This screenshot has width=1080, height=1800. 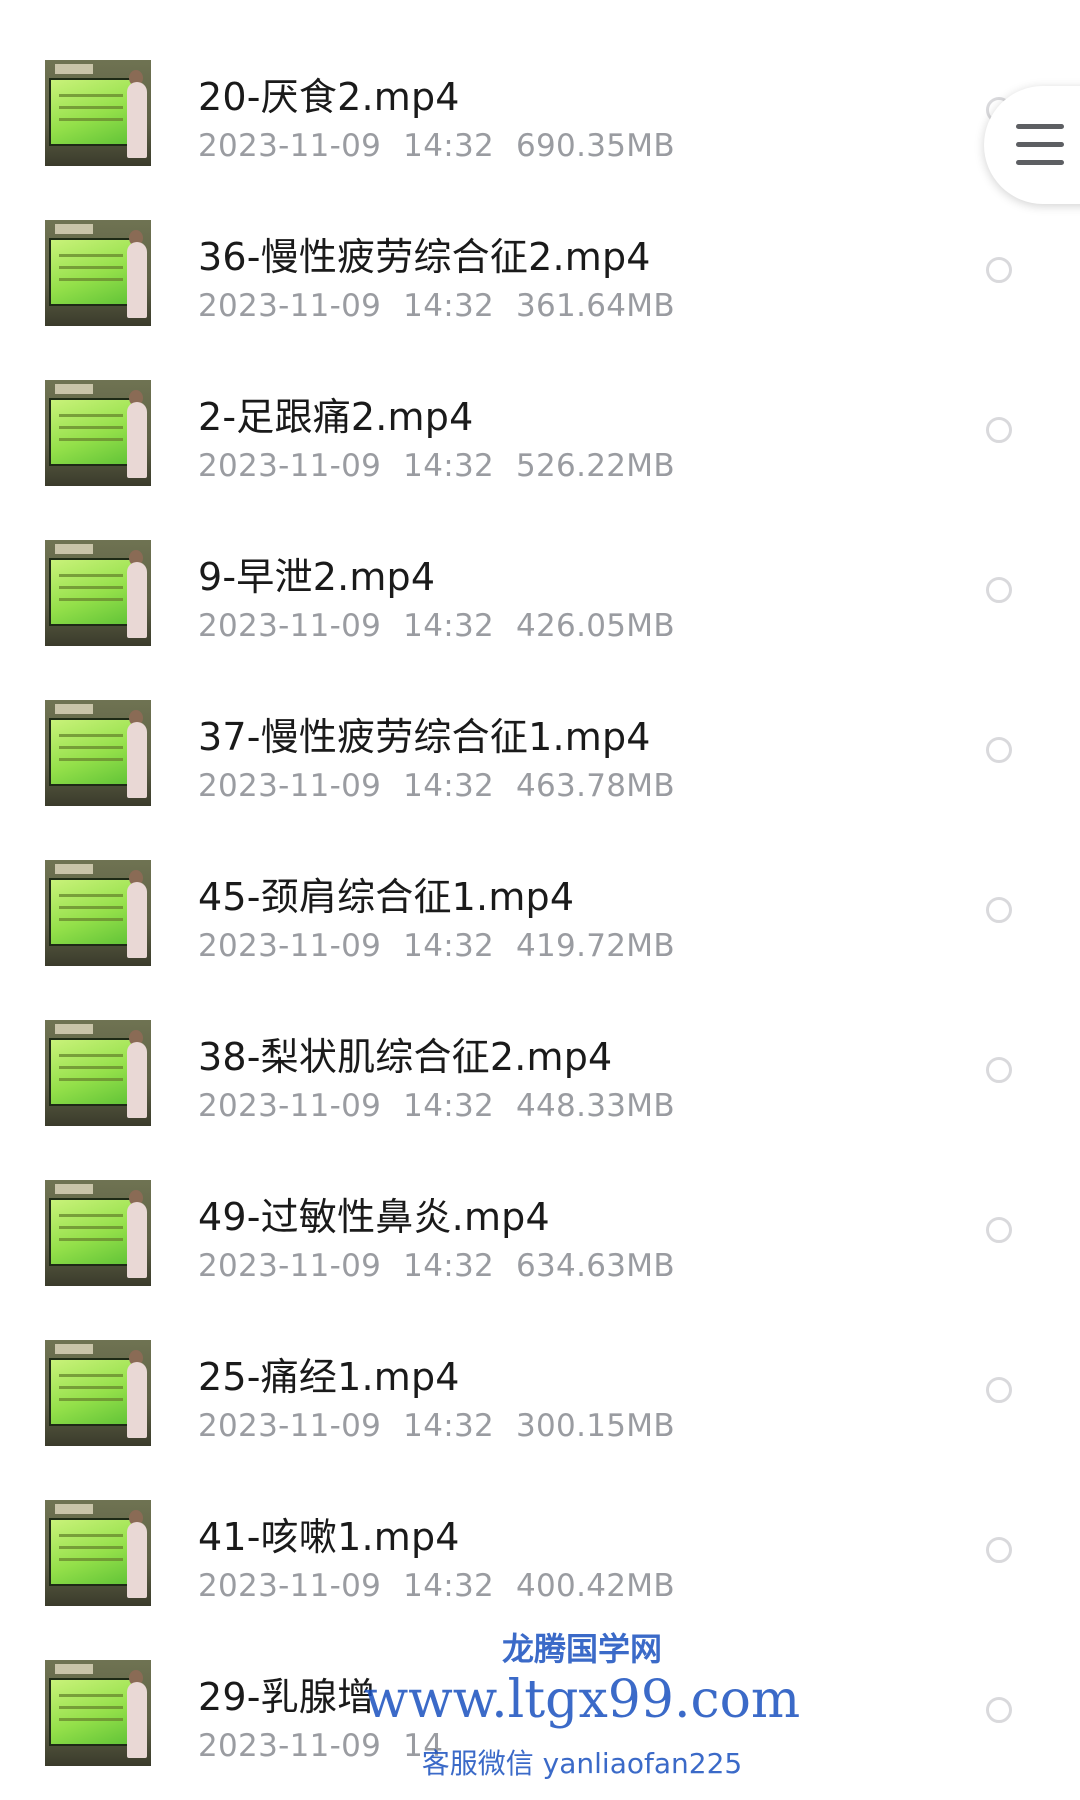 I want to click on list-item: 41-咳嗽1.mp4 2023-11-09 14:32 400.42MB, so click(x=540, y=1560).